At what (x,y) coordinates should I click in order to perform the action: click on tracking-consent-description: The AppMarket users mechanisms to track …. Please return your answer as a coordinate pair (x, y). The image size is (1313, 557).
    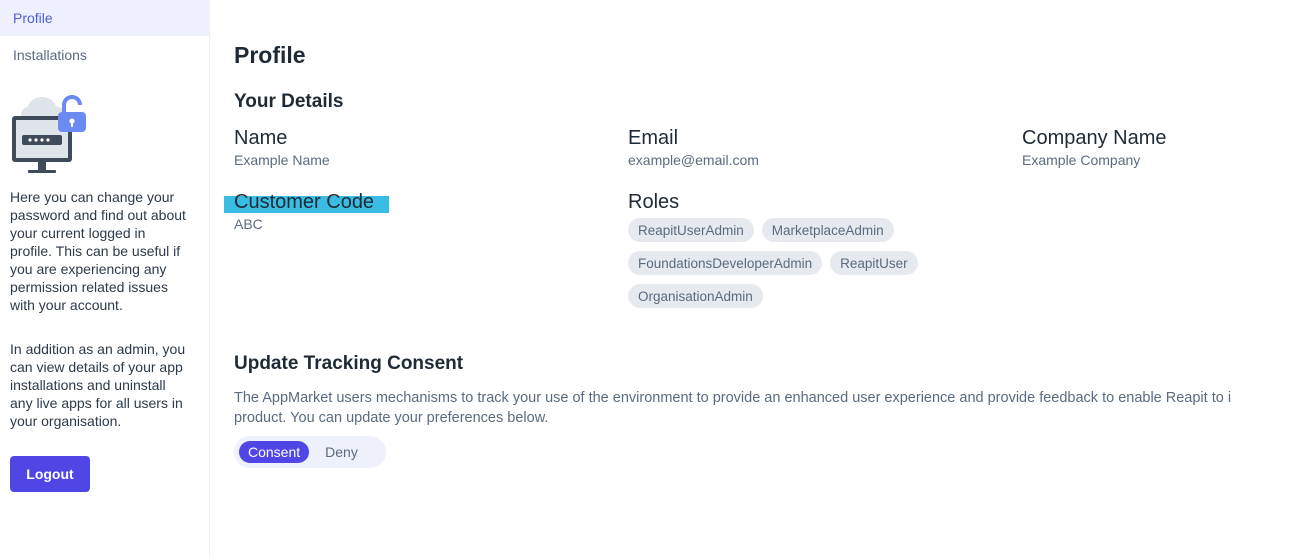
    Looking at the image, I should click on (773, 408).